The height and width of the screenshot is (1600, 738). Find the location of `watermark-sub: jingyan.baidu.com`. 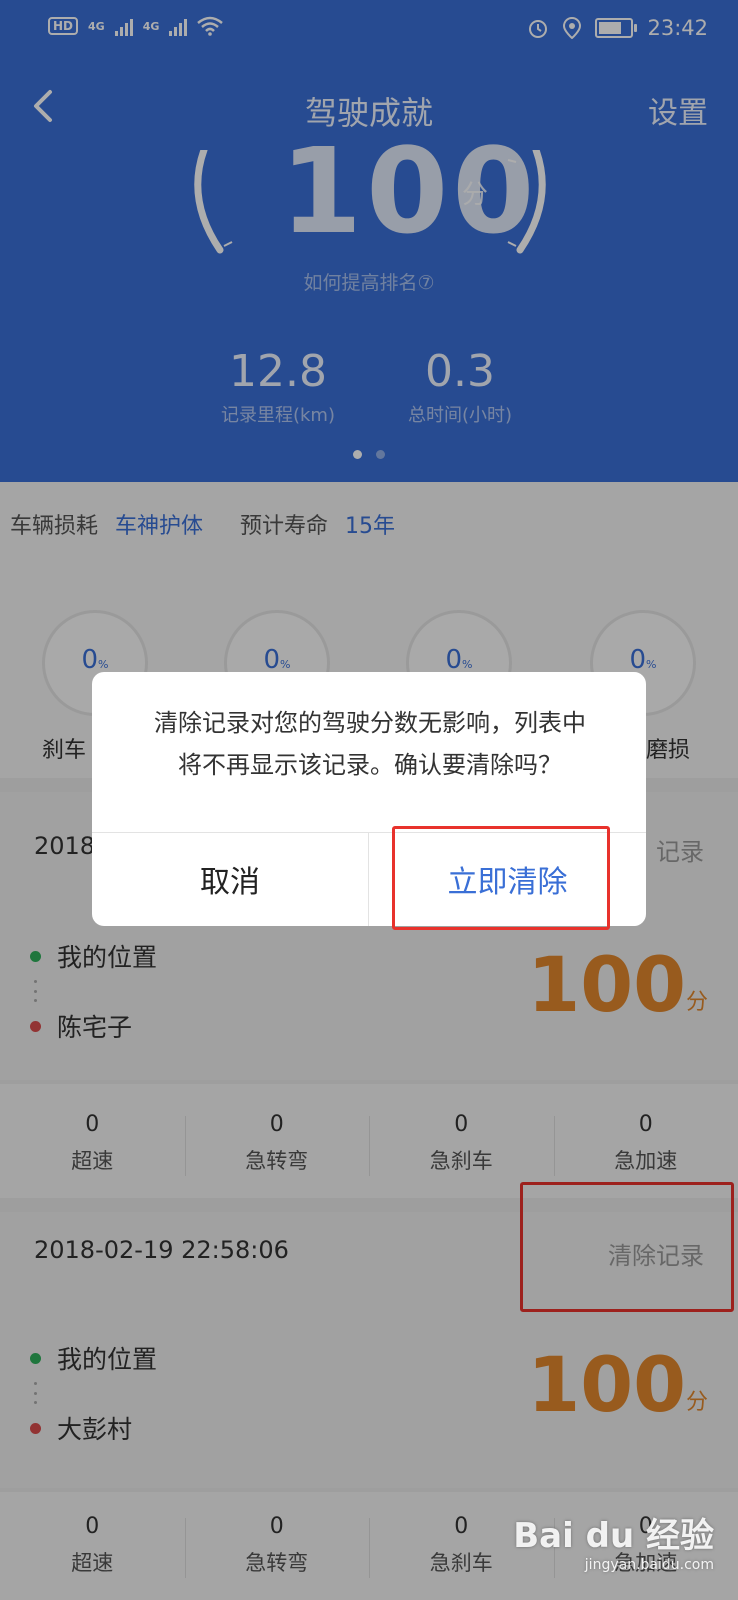

watermark-sub: jingyan.baidu.com is located at coordinates (649, 1565).